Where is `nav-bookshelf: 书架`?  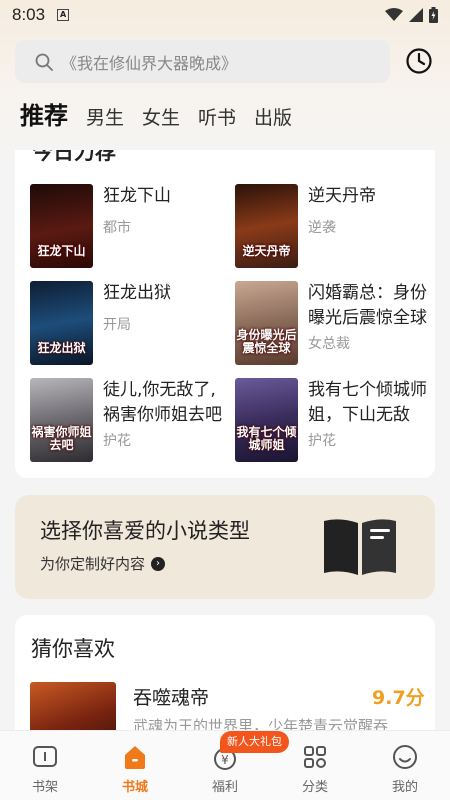
nav-bookshelf: 书架 is located at coordinates (45, 765).